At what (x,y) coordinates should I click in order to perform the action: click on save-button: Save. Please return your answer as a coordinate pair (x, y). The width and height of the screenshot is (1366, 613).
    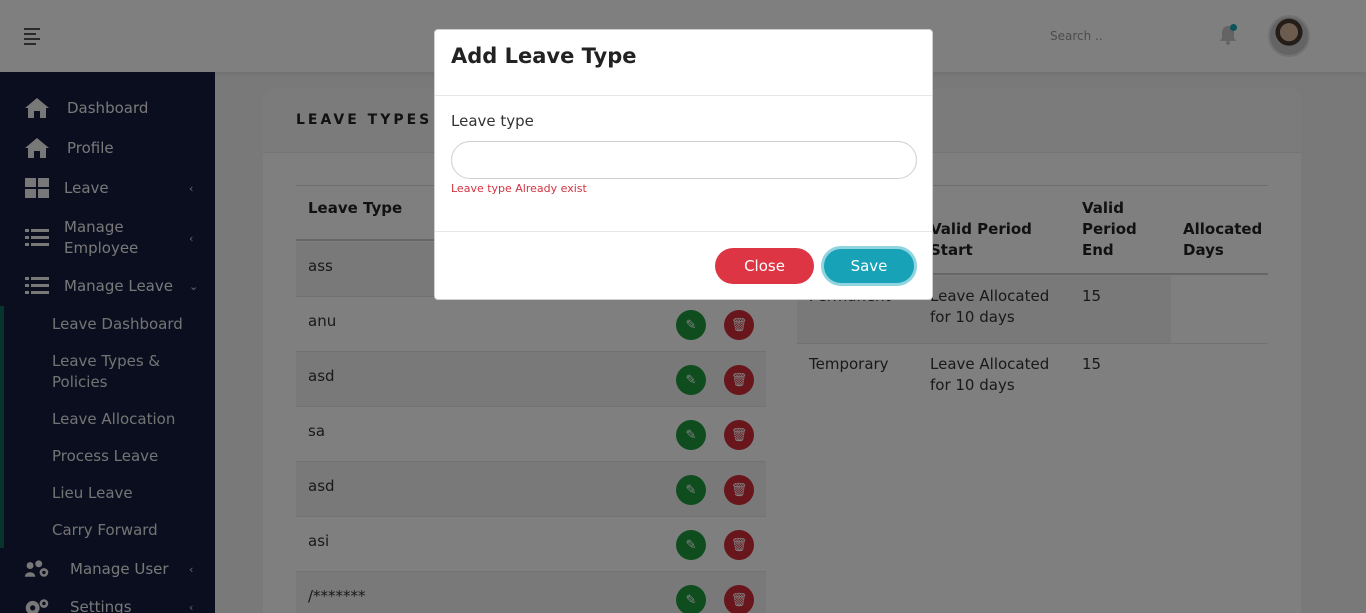
    Looking at the image, I should click on (869, 266).